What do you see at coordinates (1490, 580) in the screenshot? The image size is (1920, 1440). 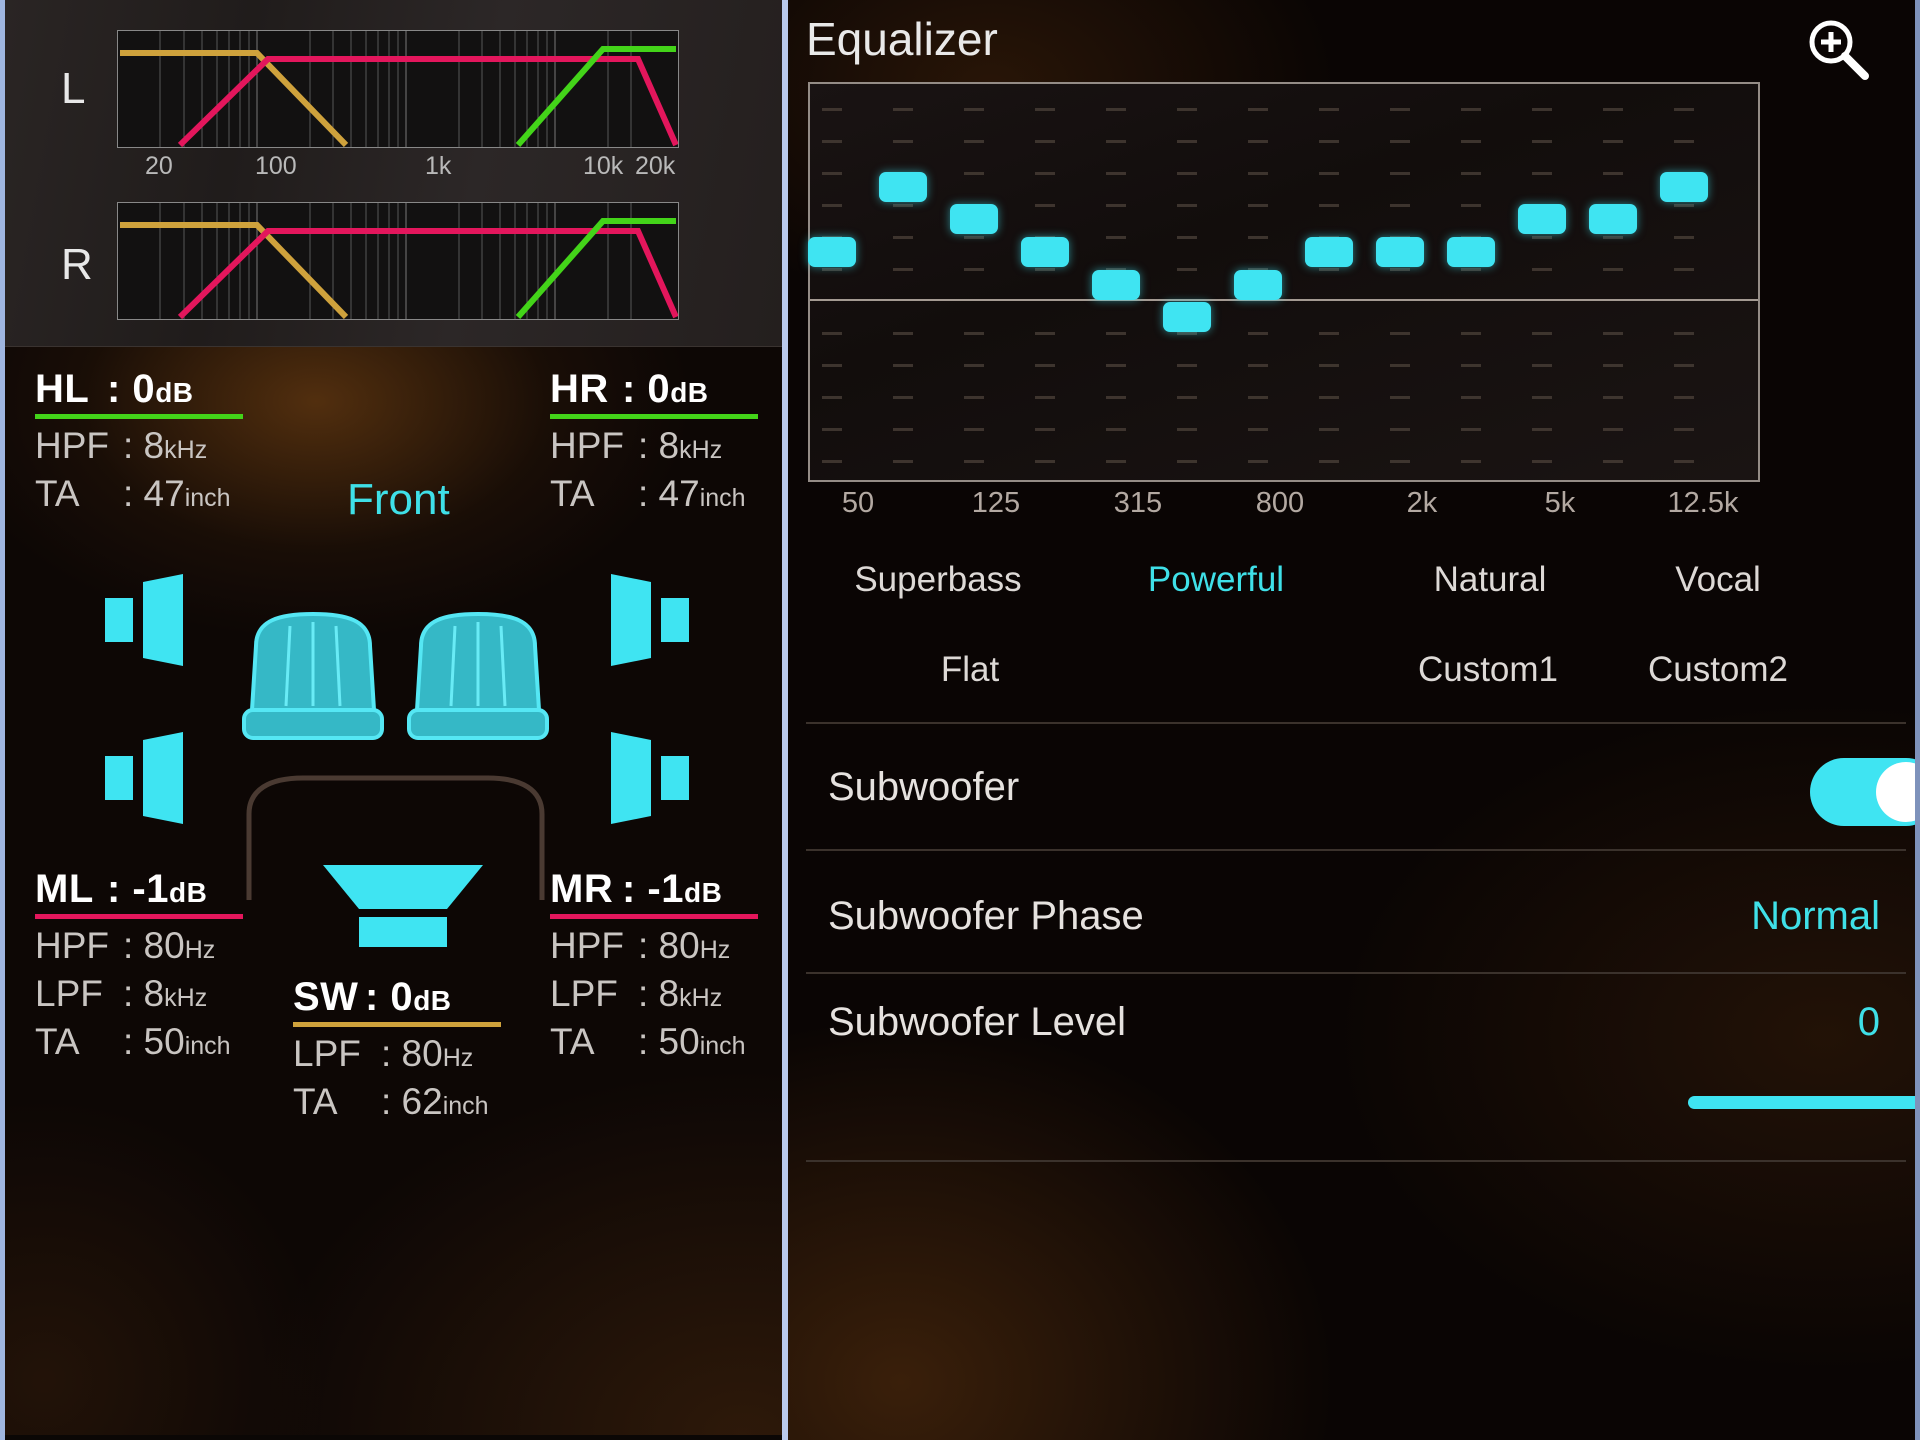 I see `preset-natural: Natural` at bounding box center [1490, 580].